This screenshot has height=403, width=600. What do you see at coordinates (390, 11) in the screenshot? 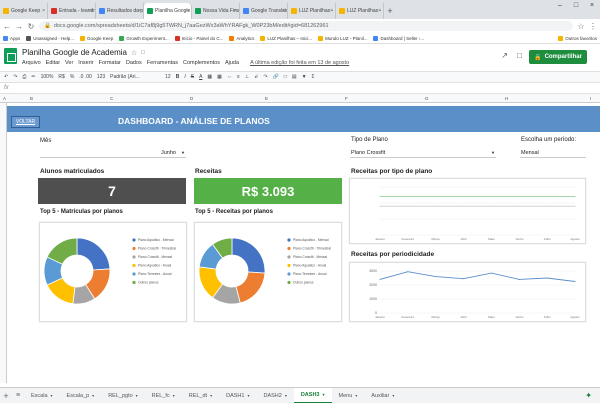
I see `new-tab-button: +` at bounding box center [390, 11].